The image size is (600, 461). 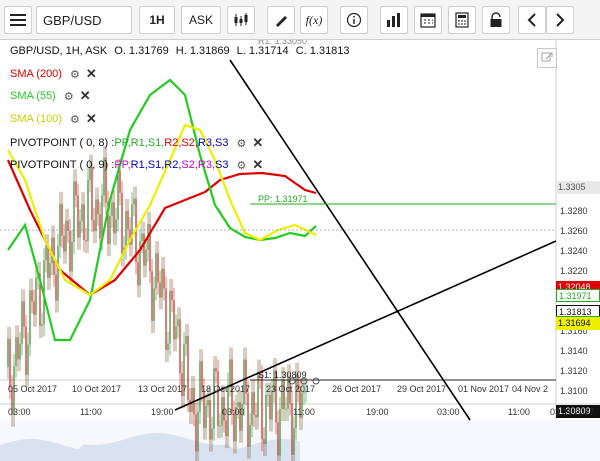 I want to click on hamburger-menu-icon, so click(x=18, y=20).